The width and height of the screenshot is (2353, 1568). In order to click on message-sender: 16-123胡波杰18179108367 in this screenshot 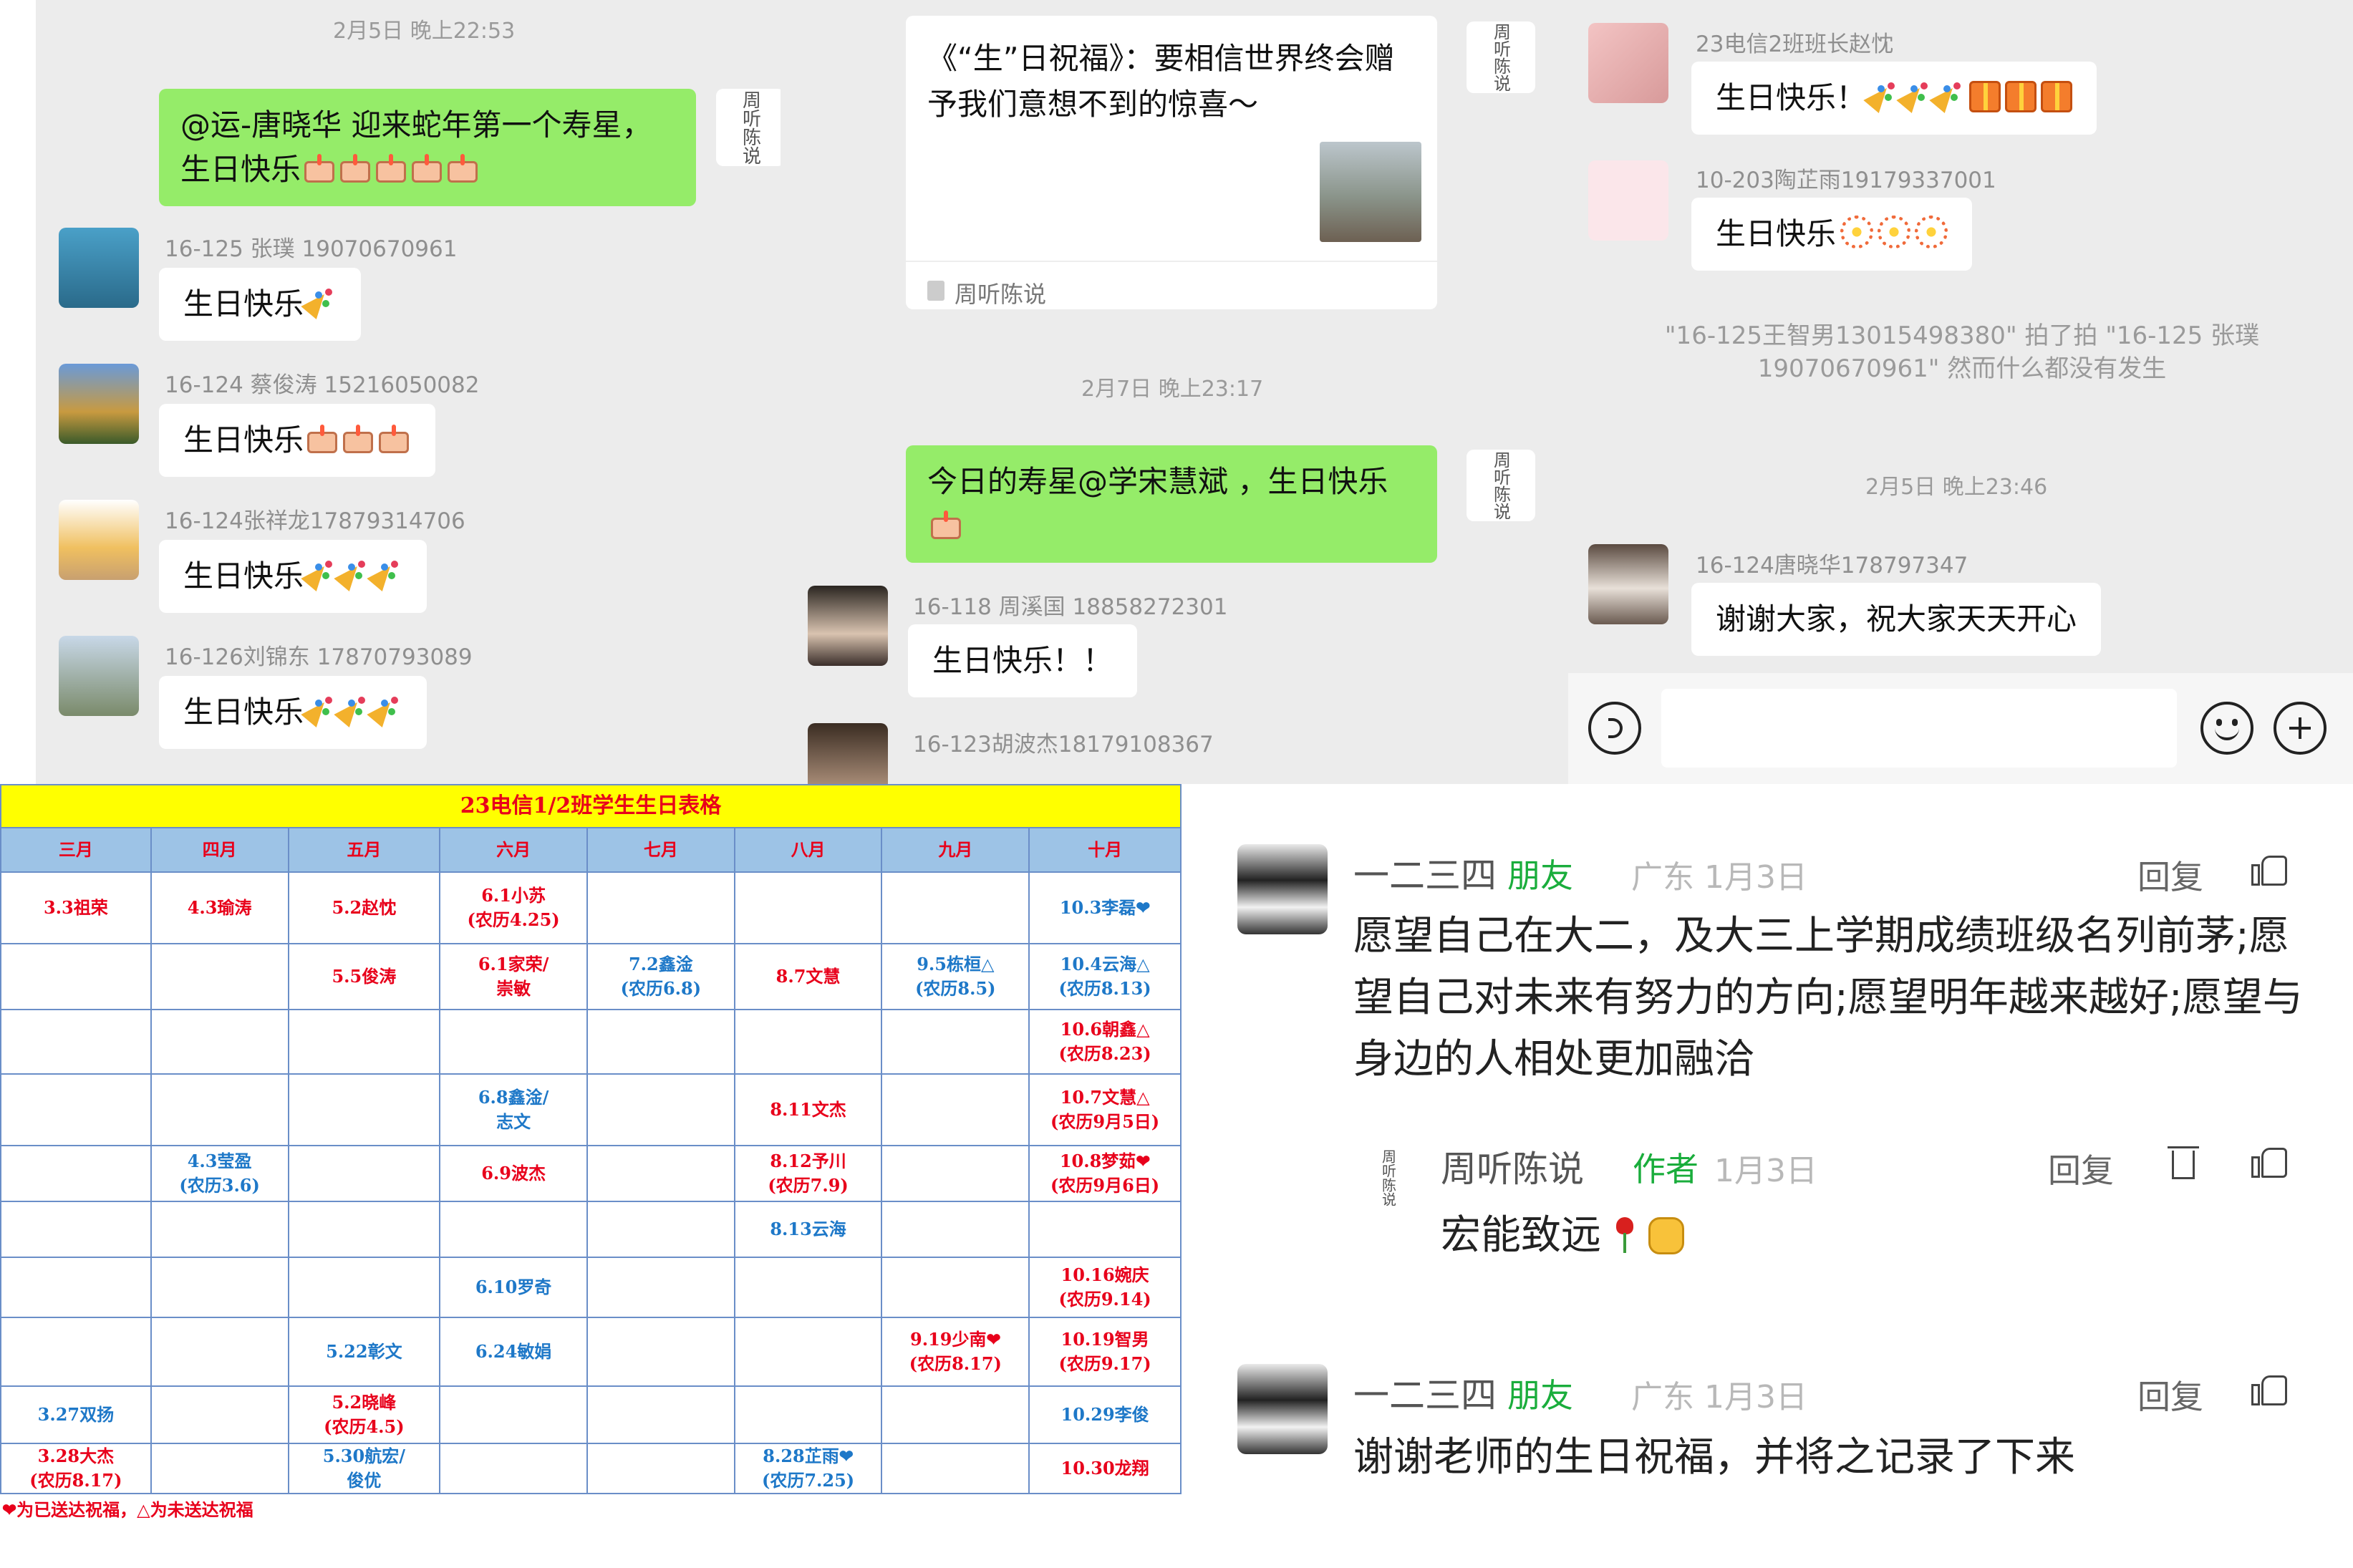, I will do `click(1063, 745)`.